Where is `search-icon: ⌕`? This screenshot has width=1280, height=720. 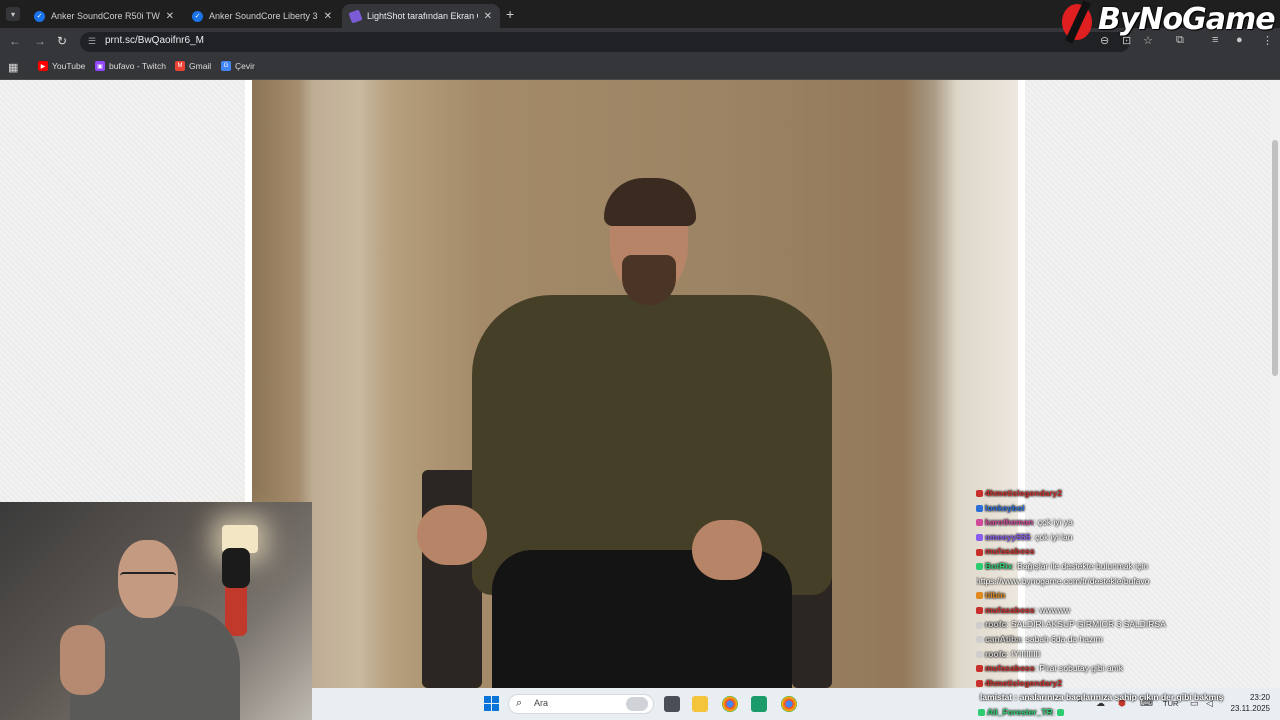
search-icon: ⌕ is located at coordinates (519, 703).